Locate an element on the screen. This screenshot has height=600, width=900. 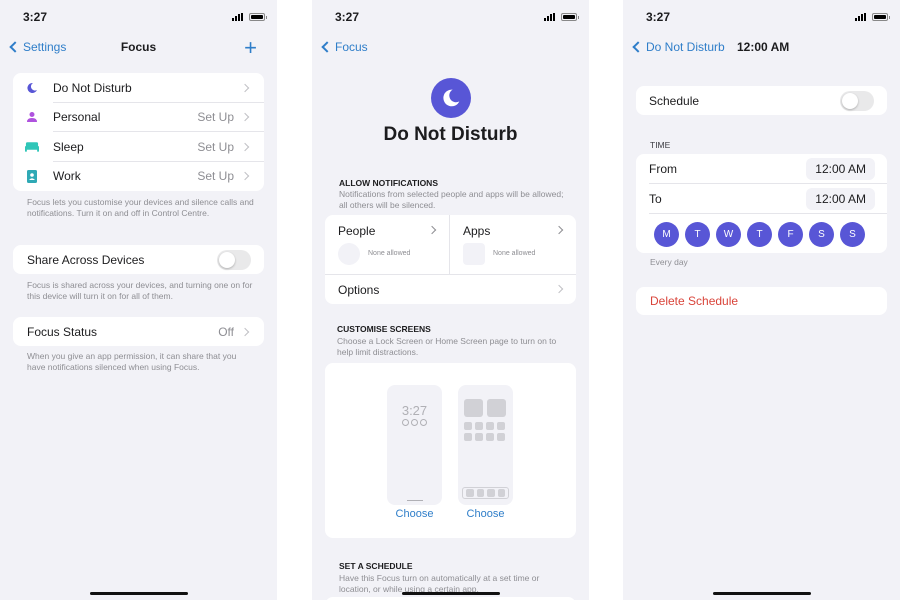
widget-circles is located at coordinates (414, 422).